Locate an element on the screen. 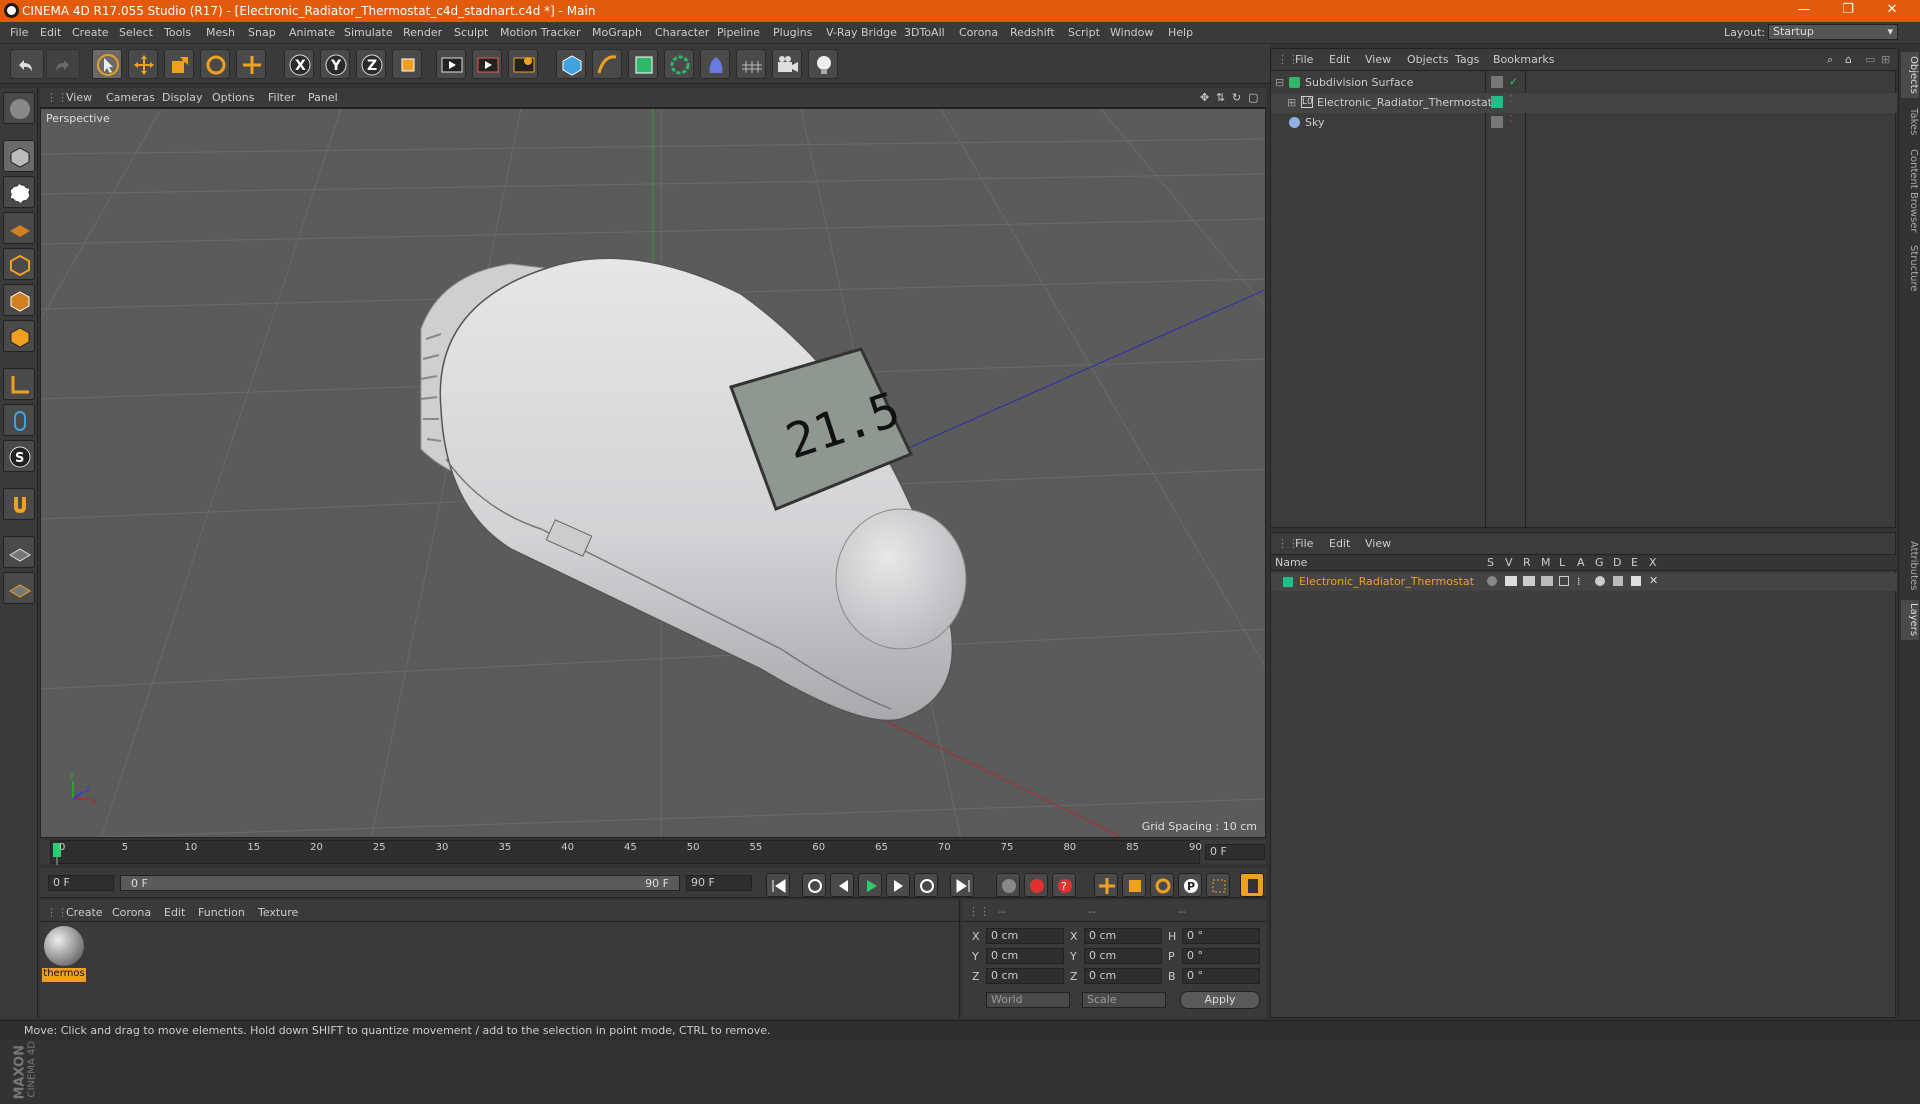 This screenshot has width=1920, height=1104. tweak-mode-button is located at coordinates (19, 420).